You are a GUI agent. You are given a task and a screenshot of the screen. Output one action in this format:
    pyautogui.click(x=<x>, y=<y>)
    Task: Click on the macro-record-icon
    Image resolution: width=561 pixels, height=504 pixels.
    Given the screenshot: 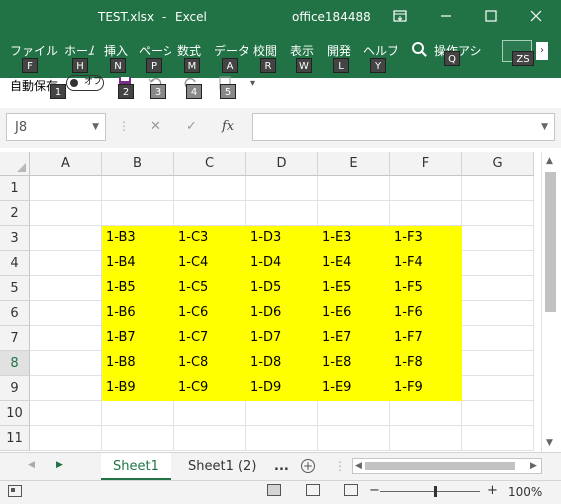 What is the action you would take?
    pyautogui.click(x=15, y=491)
    